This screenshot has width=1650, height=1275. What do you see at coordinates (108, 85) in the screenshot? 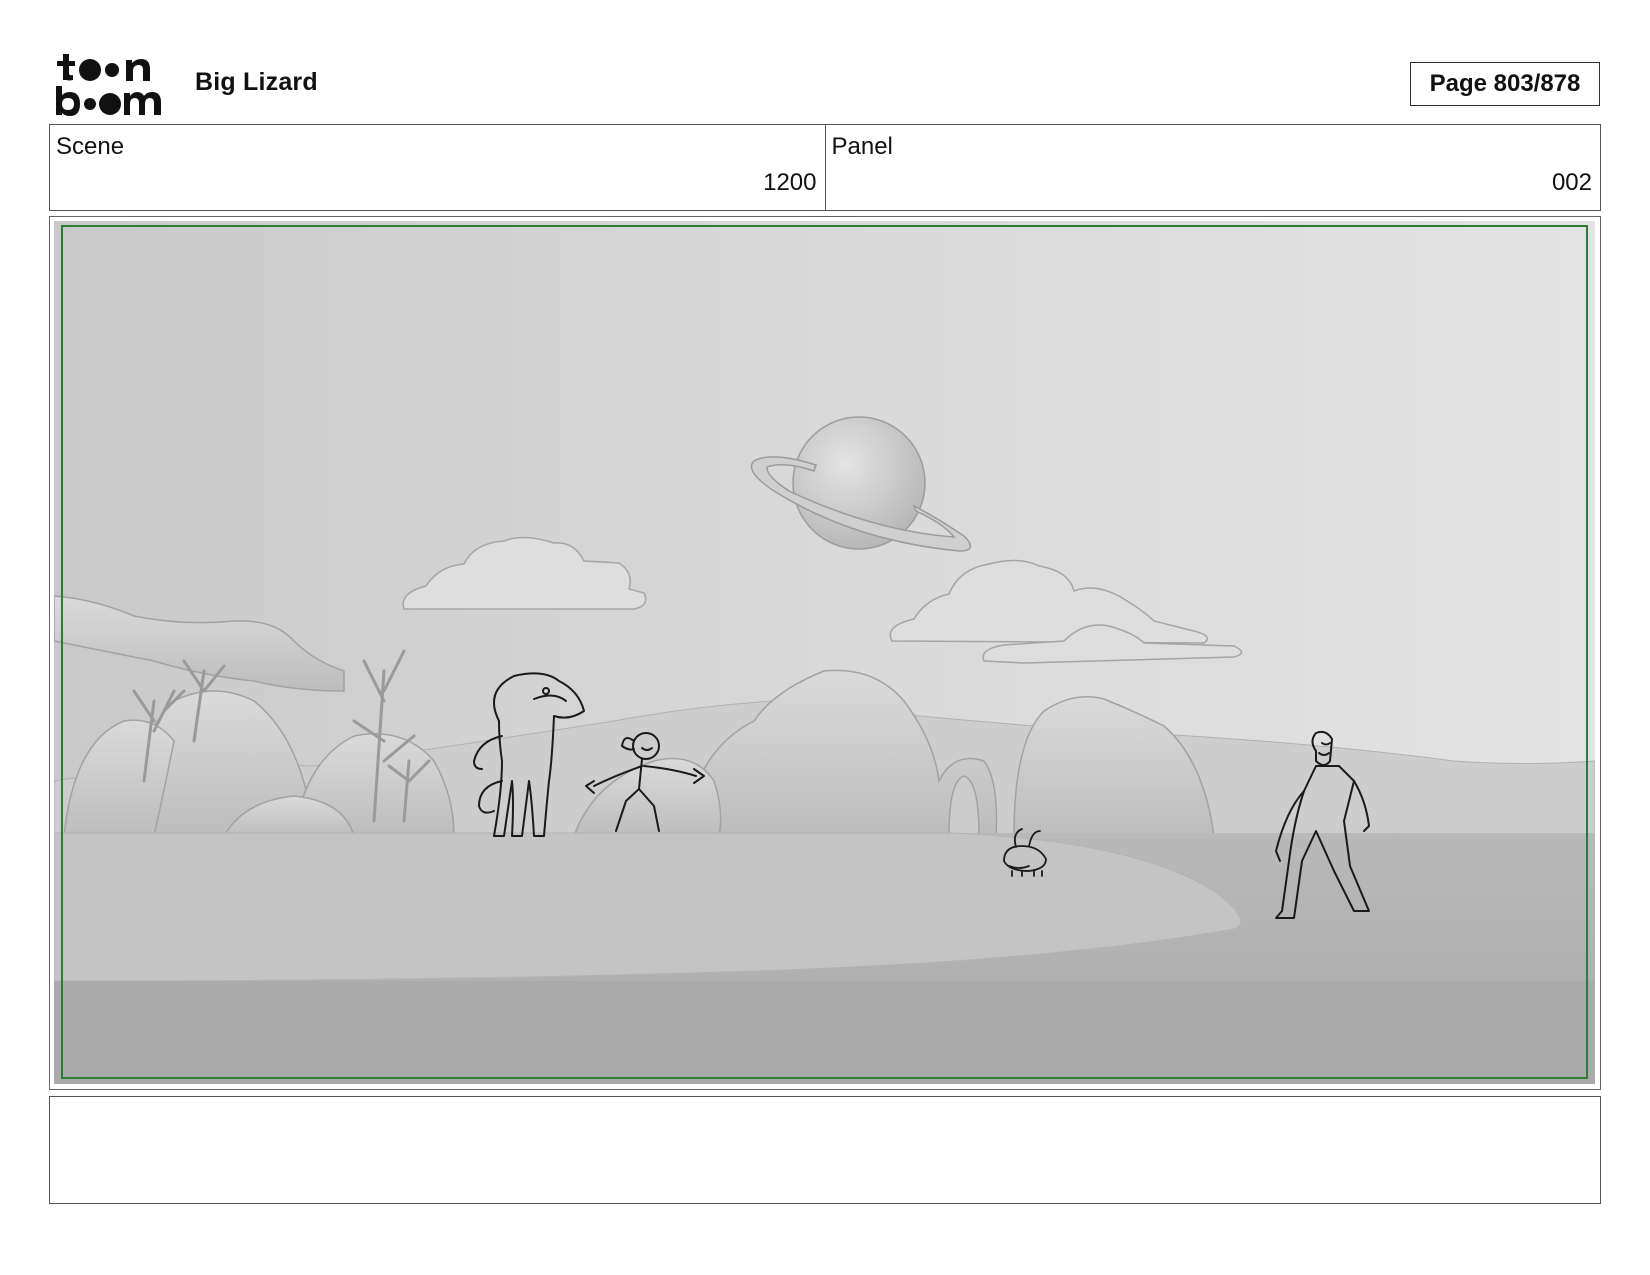
I see `toon-boom-logo` at bounding box center [108, 85].